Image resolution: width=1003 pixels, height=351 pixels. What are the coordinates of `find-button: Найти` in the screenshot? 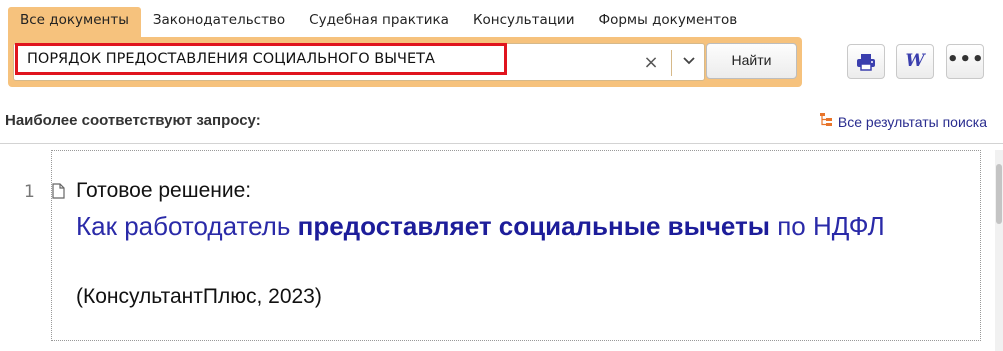 It's located at (751, 61).